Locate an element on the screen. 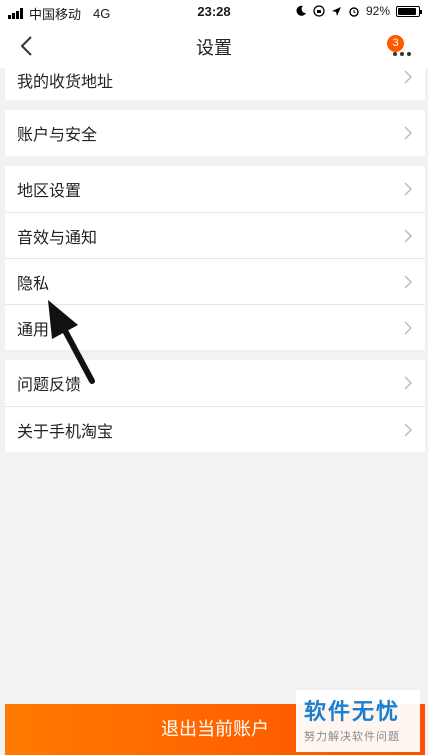  battery-fill is located at coordinates (407, 11).